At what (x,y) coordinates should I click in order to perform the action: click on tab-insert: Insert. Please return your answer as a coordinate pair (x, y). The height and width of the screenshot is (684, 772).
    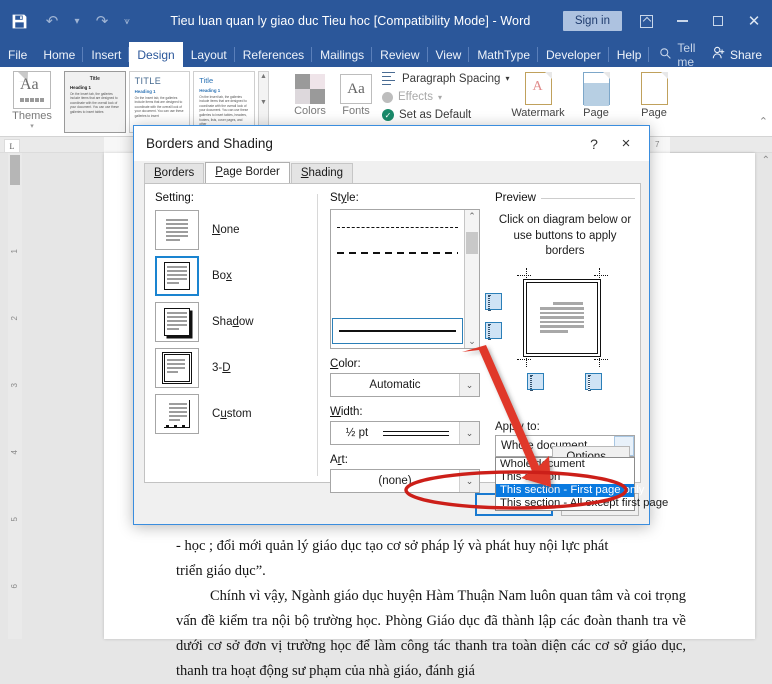
    Looking at the image, I should click on (106, 54).